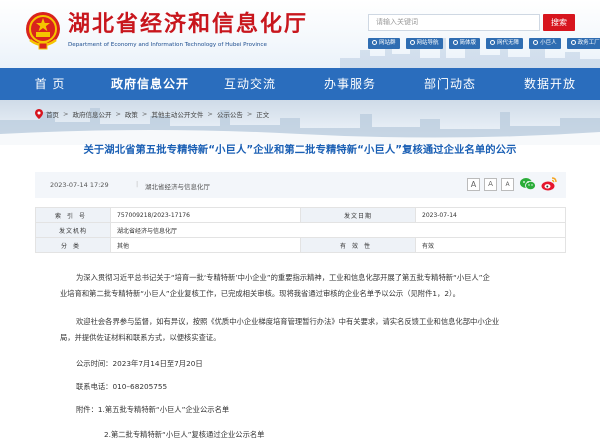  I want to click on breadcrumb-item-gov-info: 政府信息公开, so click(91, 114).